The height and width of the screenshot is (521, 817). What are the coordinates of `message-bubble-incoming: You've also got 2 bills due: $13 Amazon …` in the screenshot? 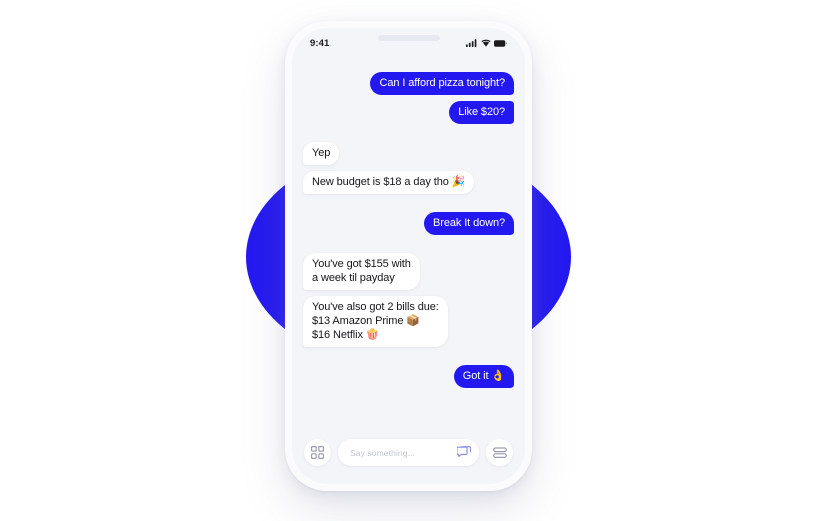 It's located at (375, 321).